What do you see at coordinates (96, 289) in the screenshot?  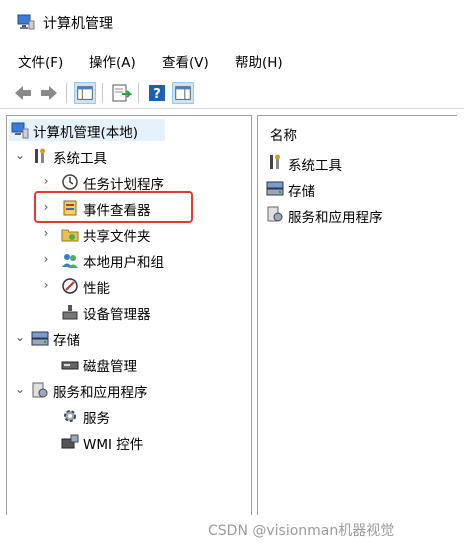 I see `tree-item-label: 性能` at bounding box center [96, 289].